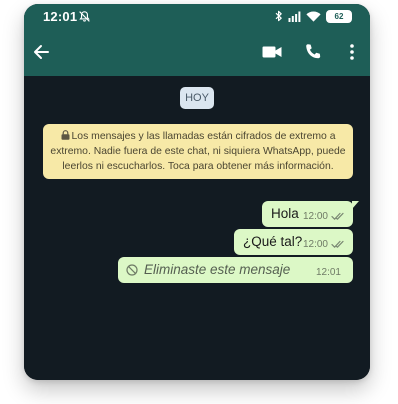 This screenshot has height=404, width=398. I want to click on message-bubble: Hola 12:00, so click(310, 214).